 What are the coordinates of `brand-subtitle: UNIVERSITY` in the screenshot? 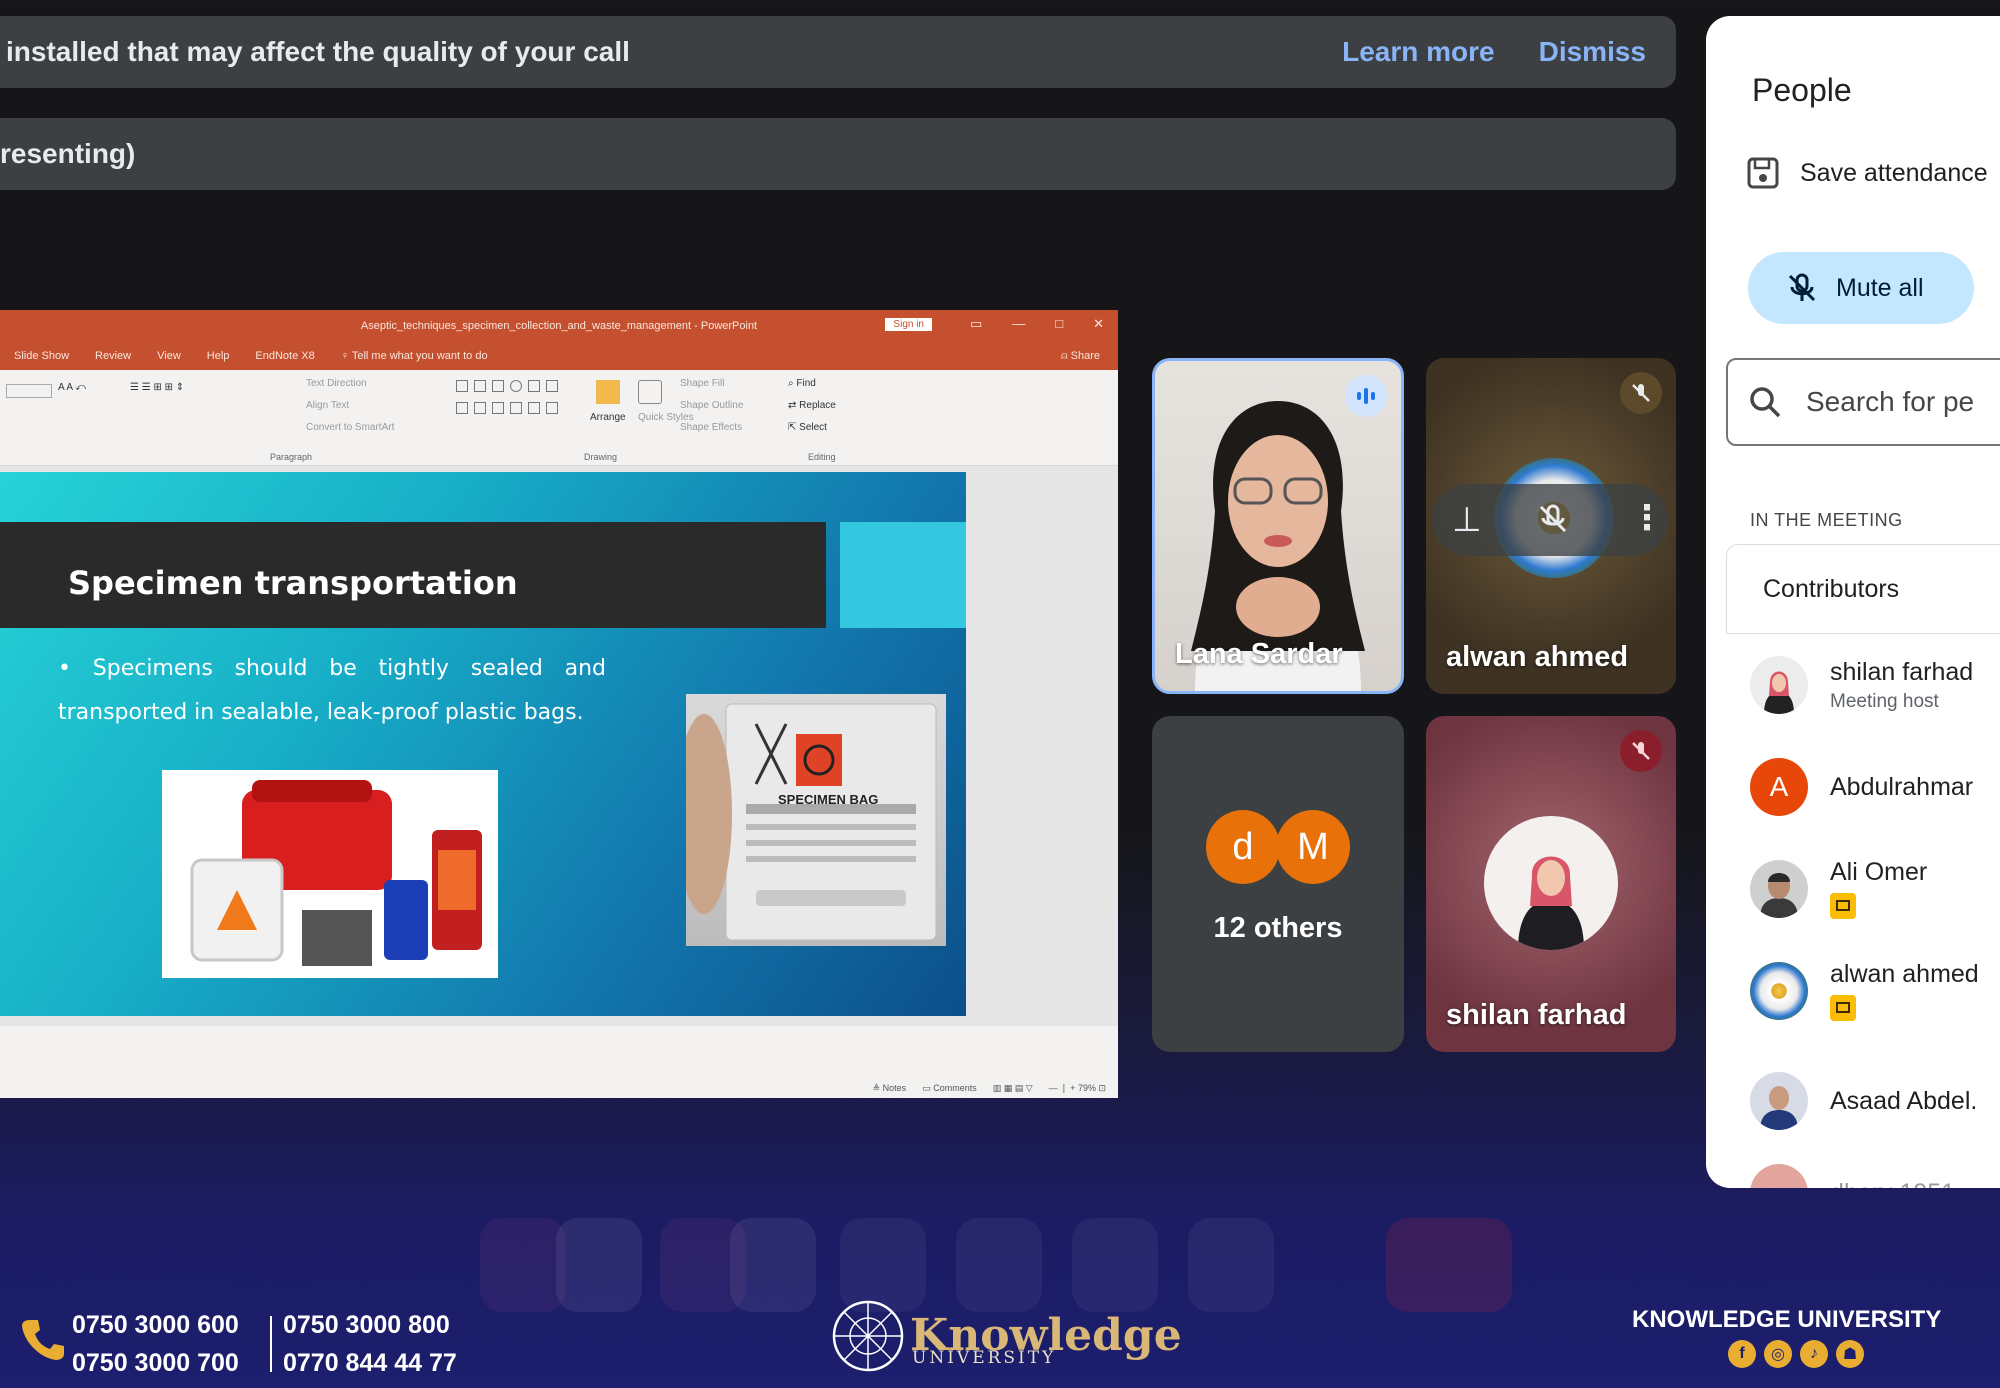 It's located at (984, 1358).